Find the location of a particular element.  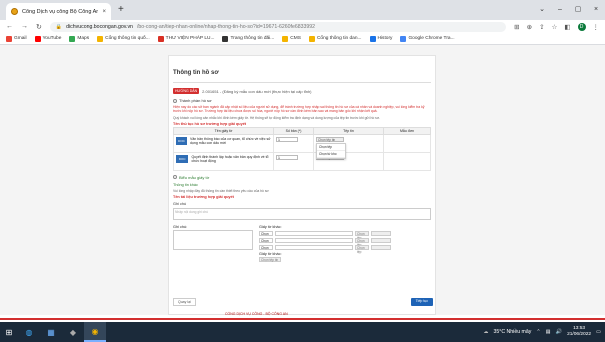

windows-start-icon: ⊞ is located at coordinates (9, 332).